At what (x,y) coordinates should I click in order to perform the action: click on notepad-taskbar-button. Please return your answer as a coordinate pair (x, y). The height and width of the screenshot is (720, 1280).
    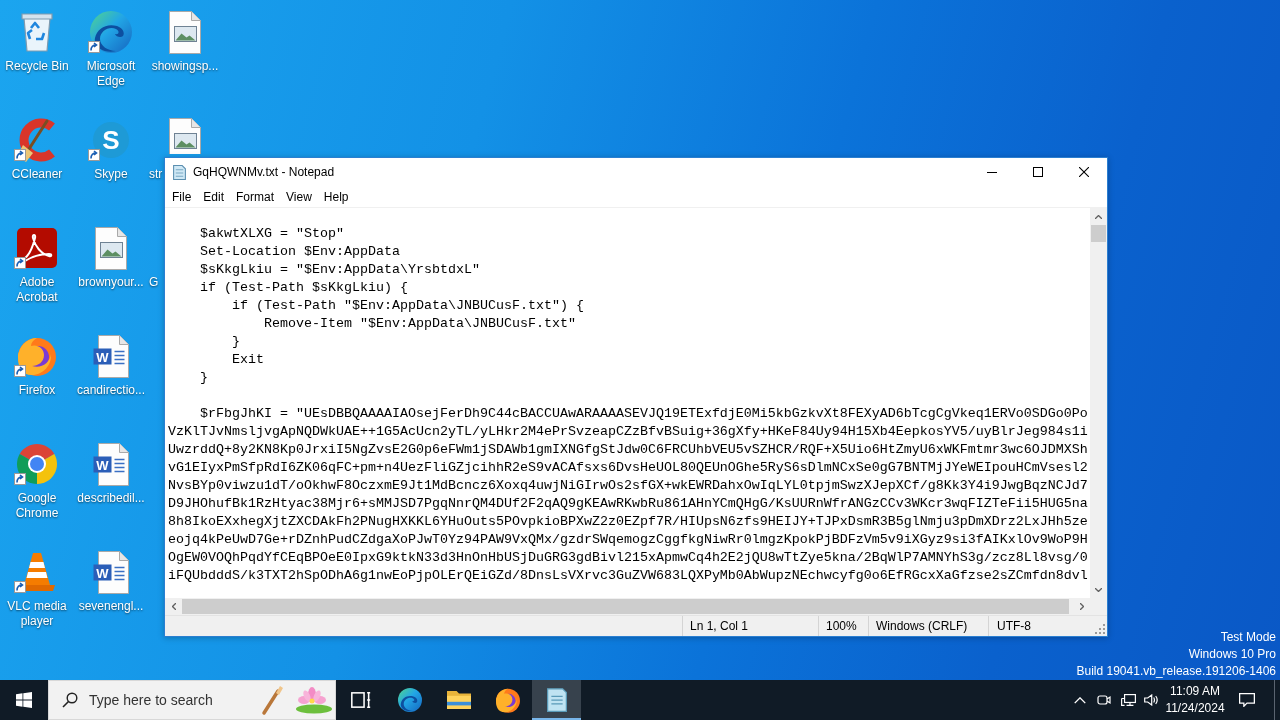
    Looking at the image, I should click on (556, 700).